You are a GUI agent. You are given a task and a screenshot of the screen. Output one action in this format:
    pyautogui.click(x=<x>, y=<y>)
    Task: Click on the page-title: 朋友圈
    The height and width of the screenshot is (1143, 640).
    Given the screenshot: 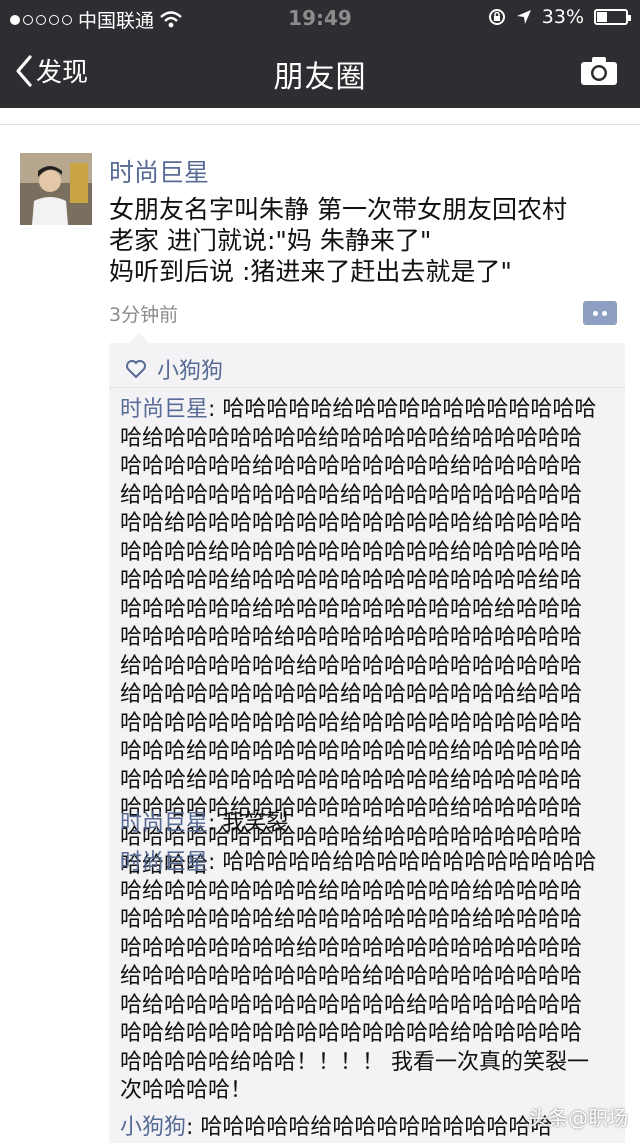 What is the action you would take?
    pyautogui.click(x=320, y=77)
    